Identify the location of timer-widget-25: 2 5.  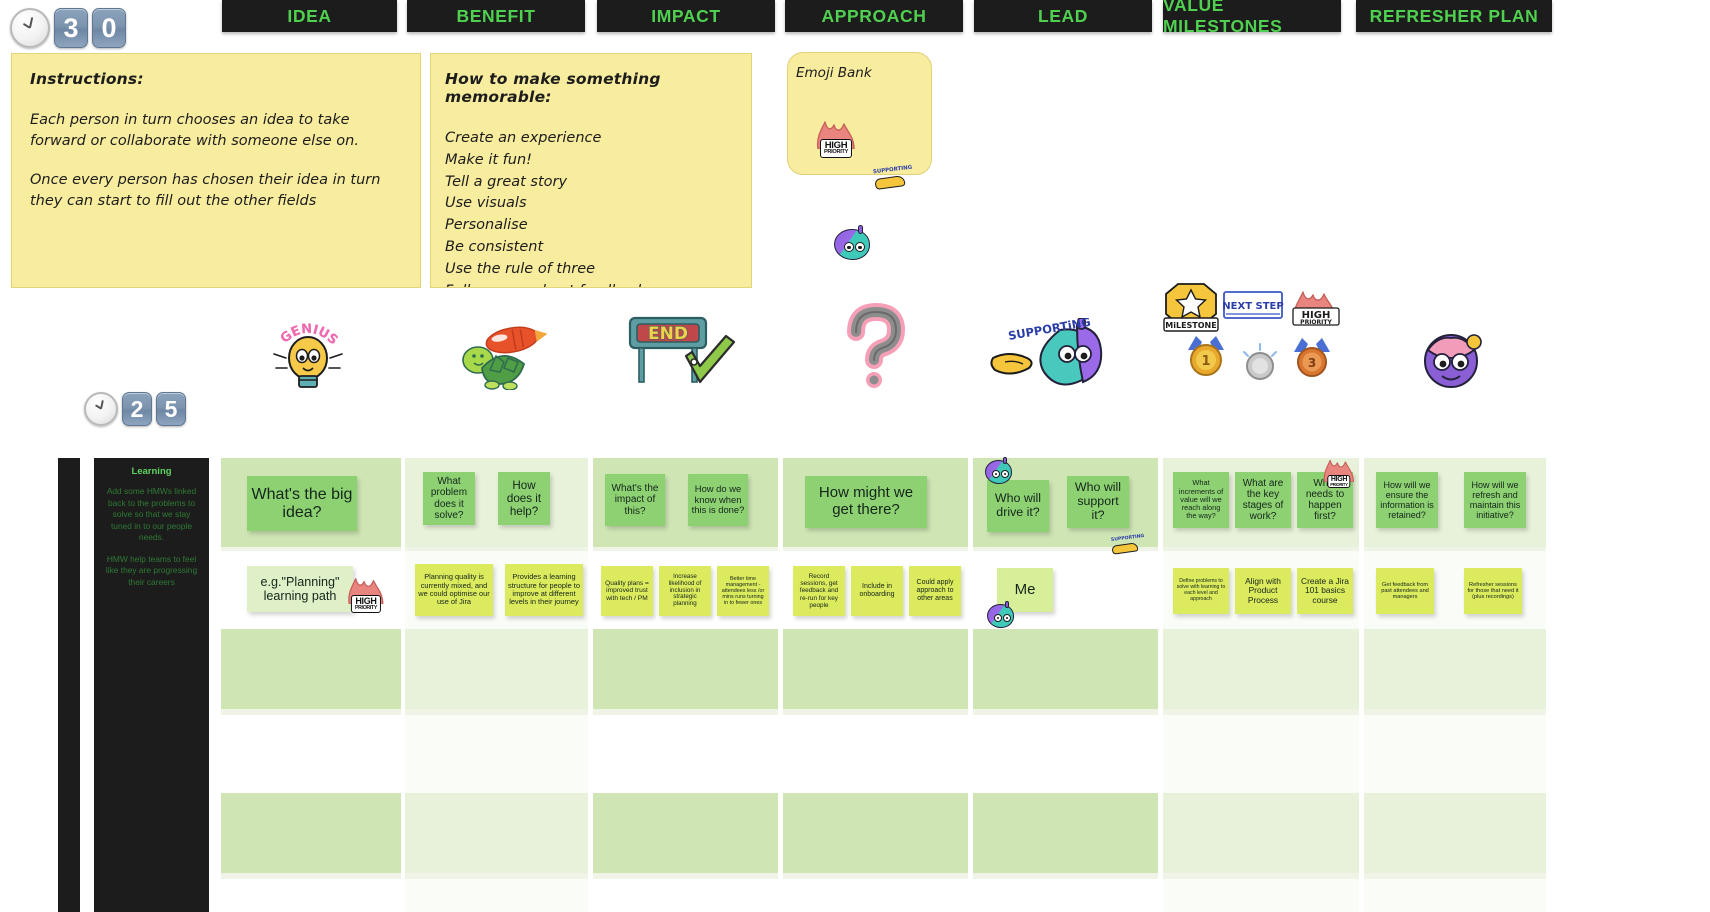
(135, 409).